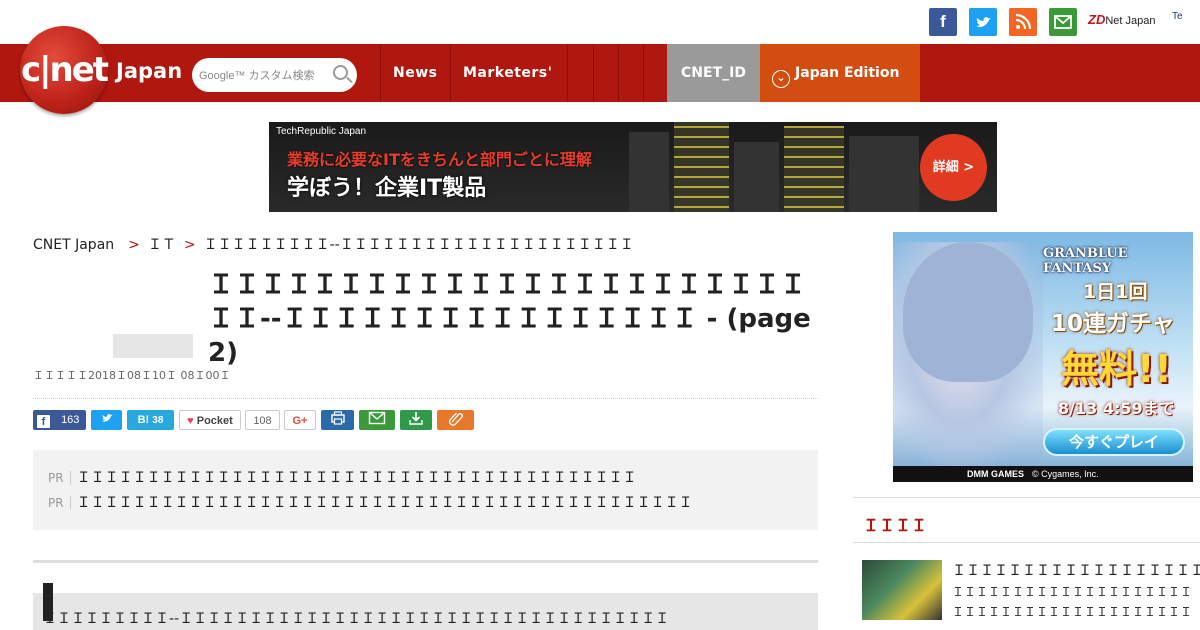  I want to click on ad-copyright: © Cygames, Inc., so click(1065, 474).